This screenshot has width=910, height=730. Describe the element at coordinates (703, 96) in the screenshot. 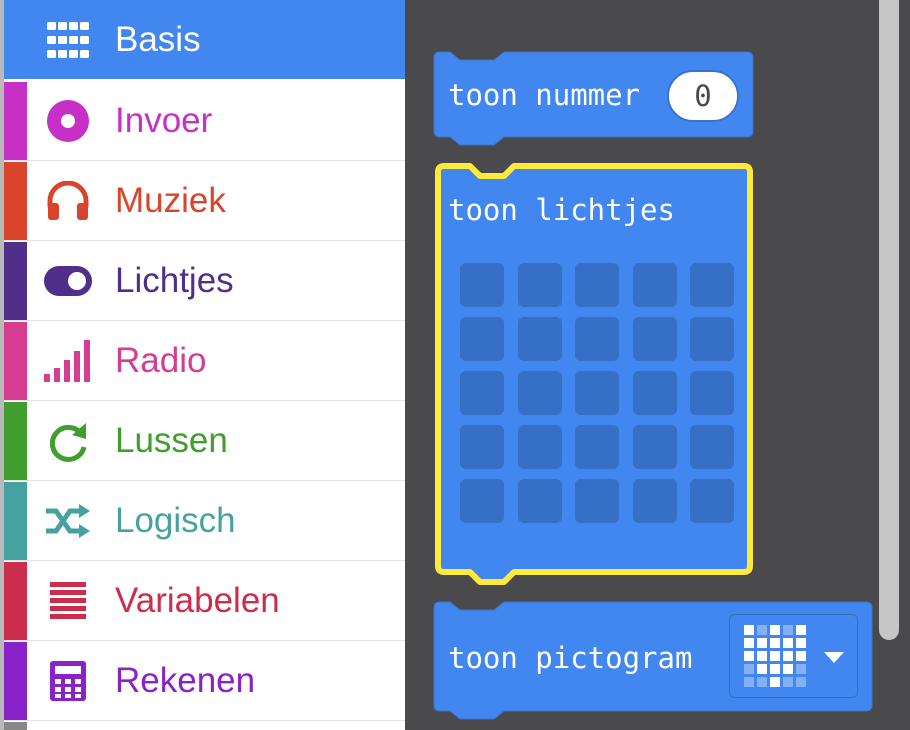

I see `number-input: 0` at that location.